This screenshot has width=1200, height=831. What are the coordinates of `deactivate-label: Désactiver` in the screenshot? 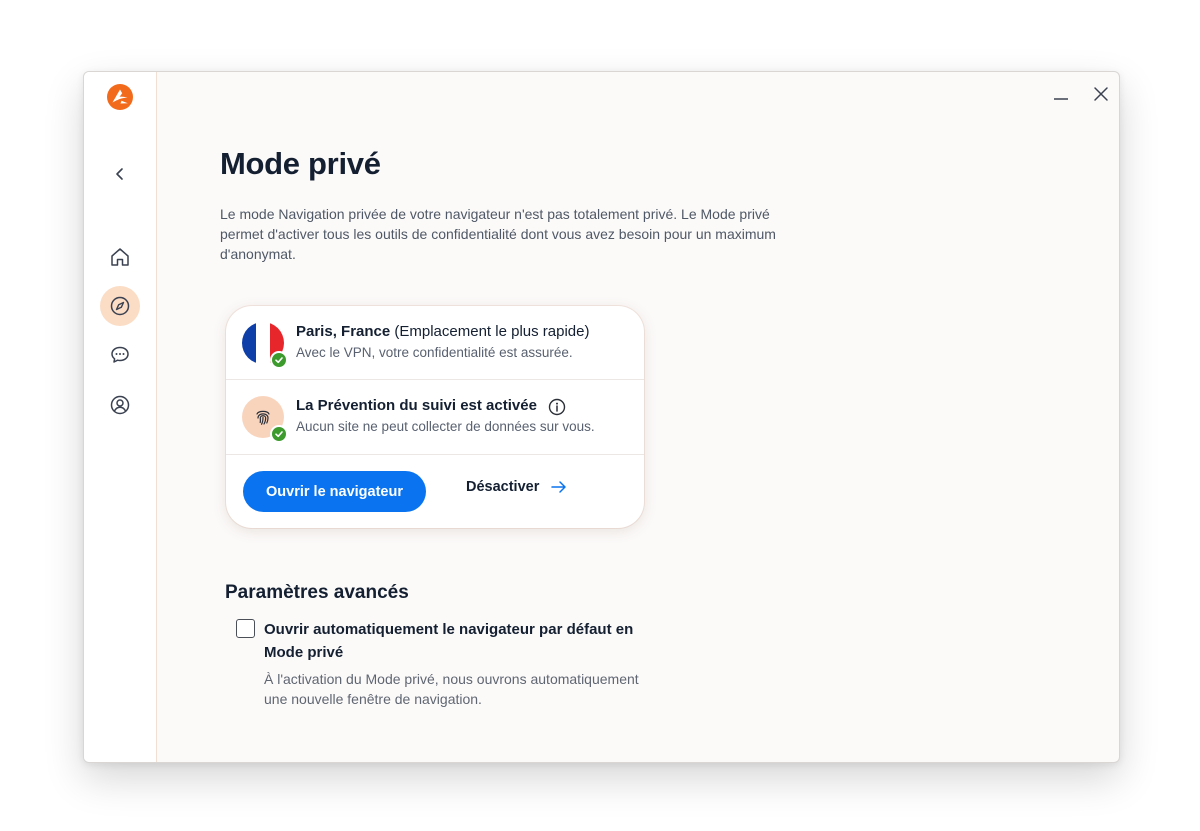 It's located at (503, 487).